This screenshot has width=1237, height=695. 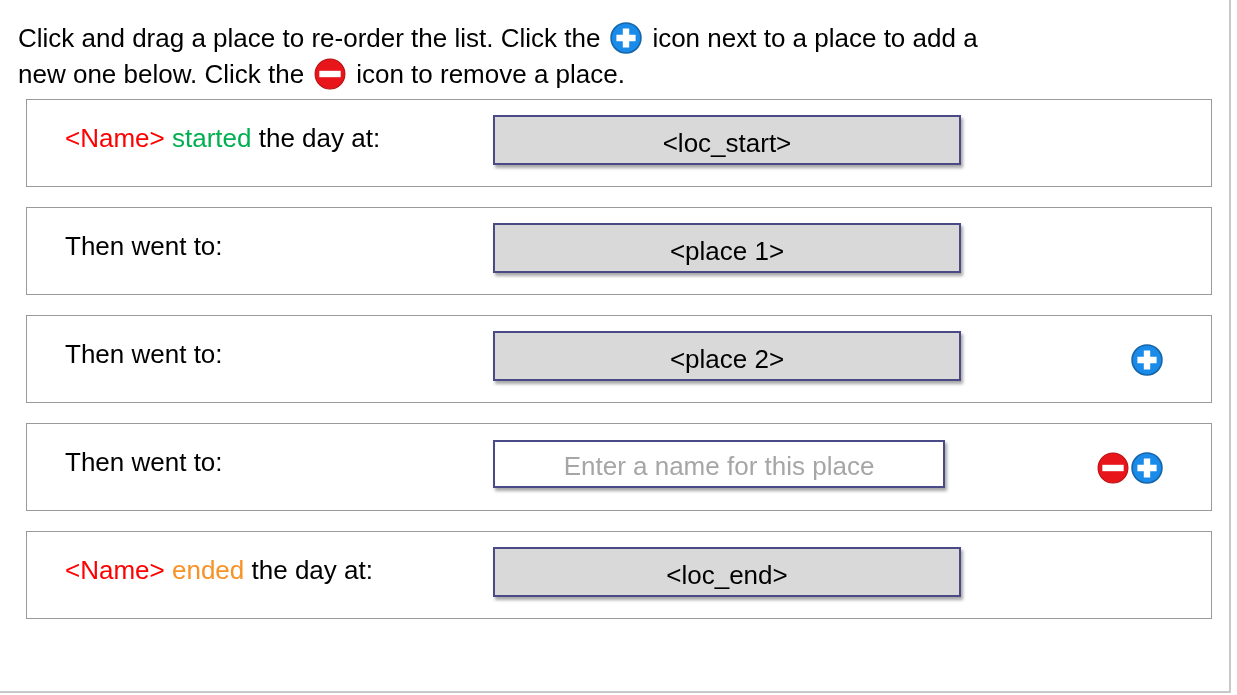 What do you see at coordinates (815, 38) in the screenshot?
I see `instruction-text: icon next to a place to add a` at bounding box center [815, 38].